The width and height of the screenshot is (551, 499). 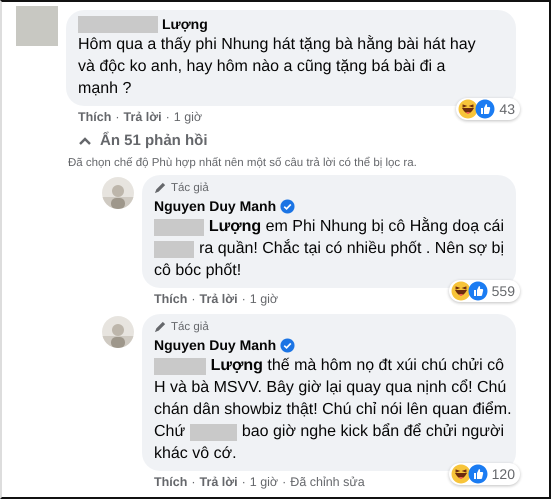 I want to click on comment-text: và độc ko anh, hay hôm nào a cũng tặng bá bài đi a, so click(x=262, y=67).